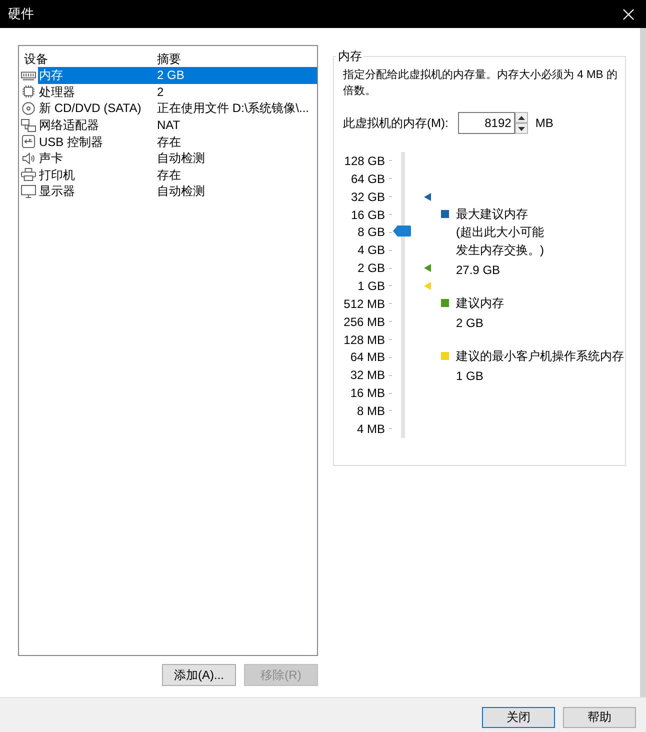 The width and height of the screenshot is (646, 732). I want to click on tick-label: 8 GB, so click(371, 232).